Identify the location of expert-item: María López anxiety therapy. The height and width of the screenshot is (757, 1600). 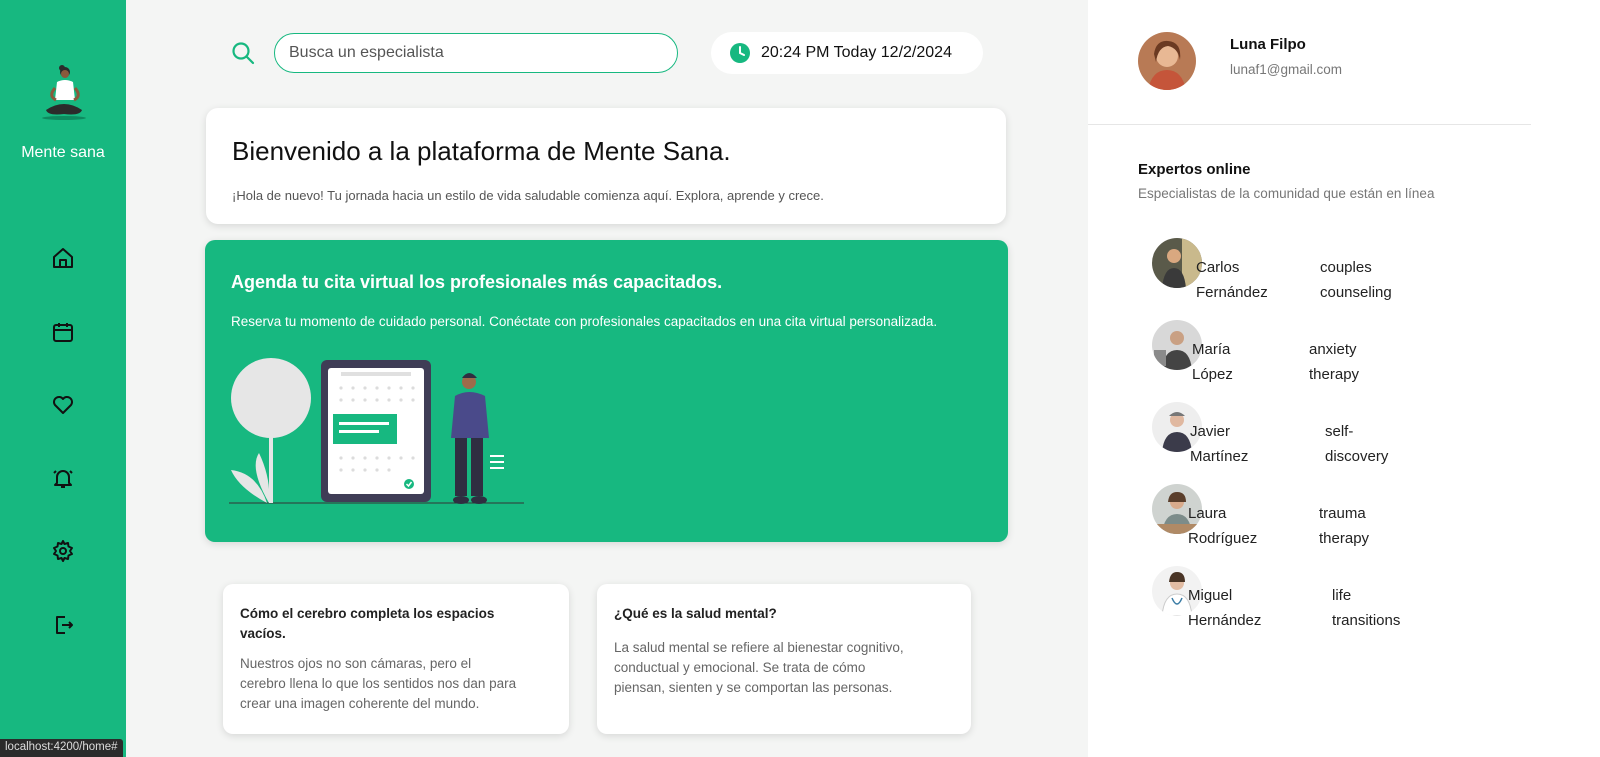
(1342, 355).